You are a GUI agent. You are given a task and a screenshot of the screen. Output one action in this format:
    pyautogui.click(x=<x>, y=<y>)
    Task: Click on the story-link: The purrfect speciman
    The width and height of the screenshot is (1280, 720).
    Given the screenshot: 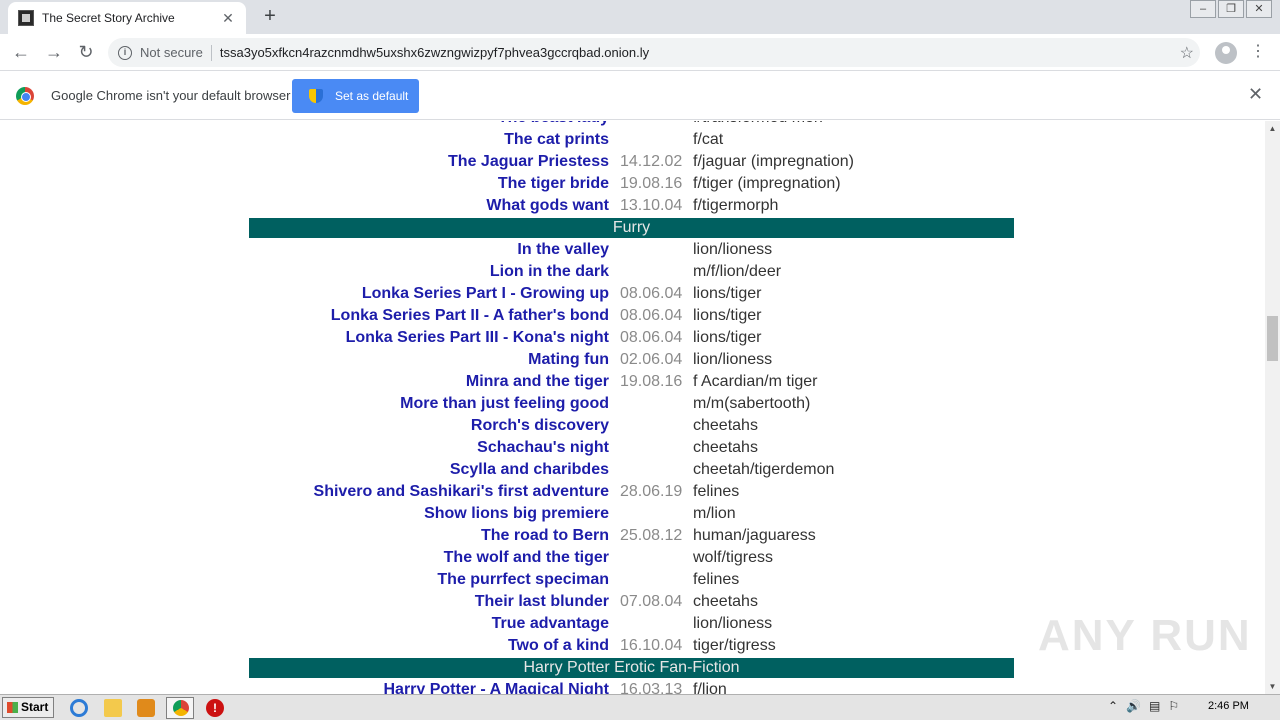 What is the action you would take?
    pyautogui.click(x=523, y=580)
    